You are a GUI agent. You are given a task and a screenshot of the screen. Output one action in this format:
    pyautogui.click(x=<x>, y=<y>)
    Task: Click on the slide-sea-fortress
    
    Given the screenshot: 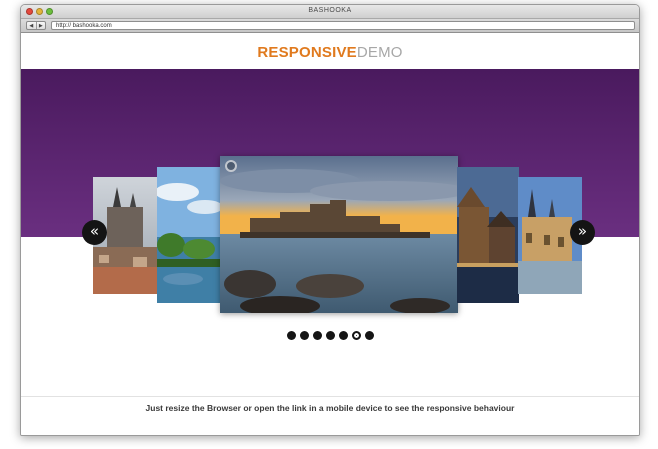 What is the action you would take?
    pyautogui.click(x=339, y=234)
    